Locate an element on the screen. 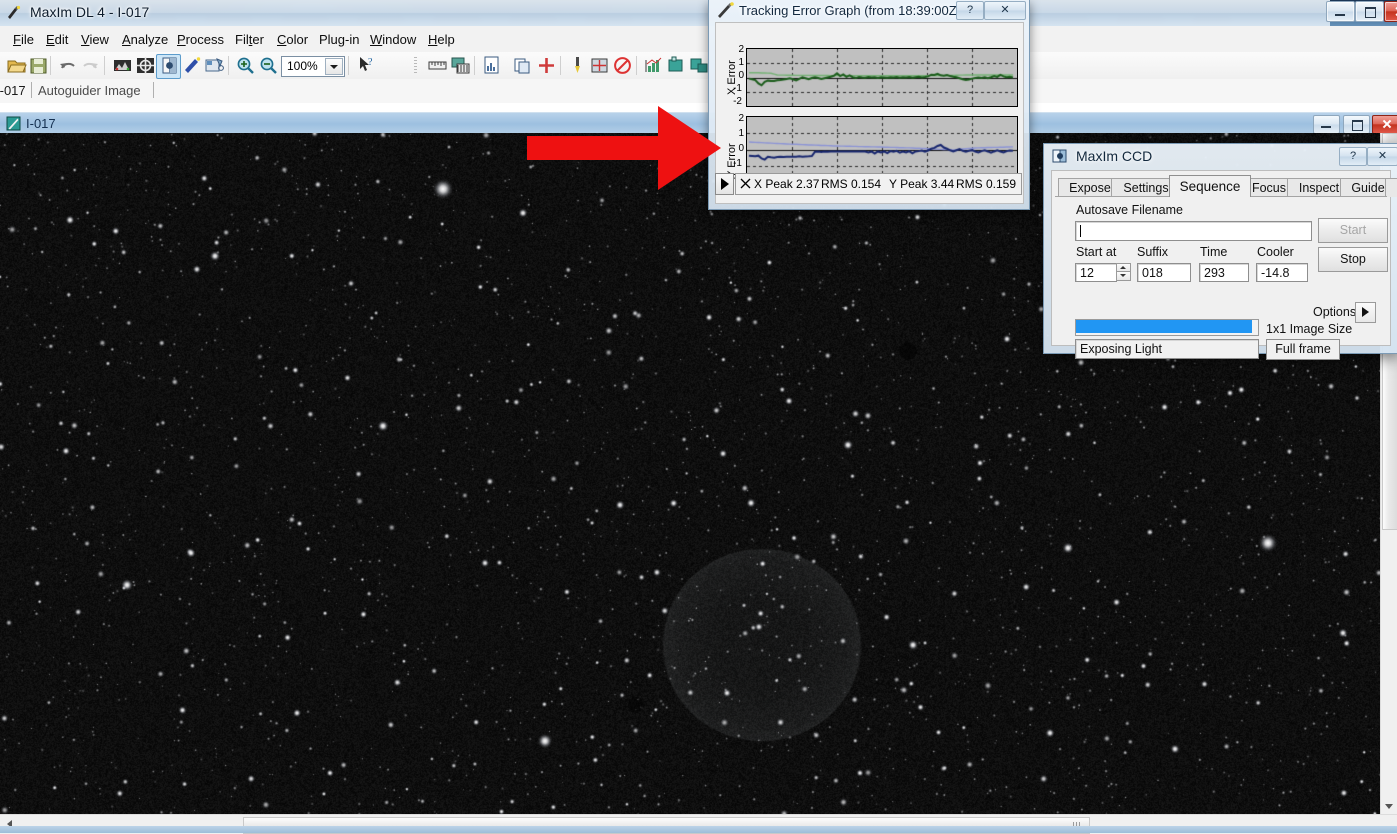 The image size is (1397, 834). y-ytick-0: 0 is located at coordinates (741, 148).